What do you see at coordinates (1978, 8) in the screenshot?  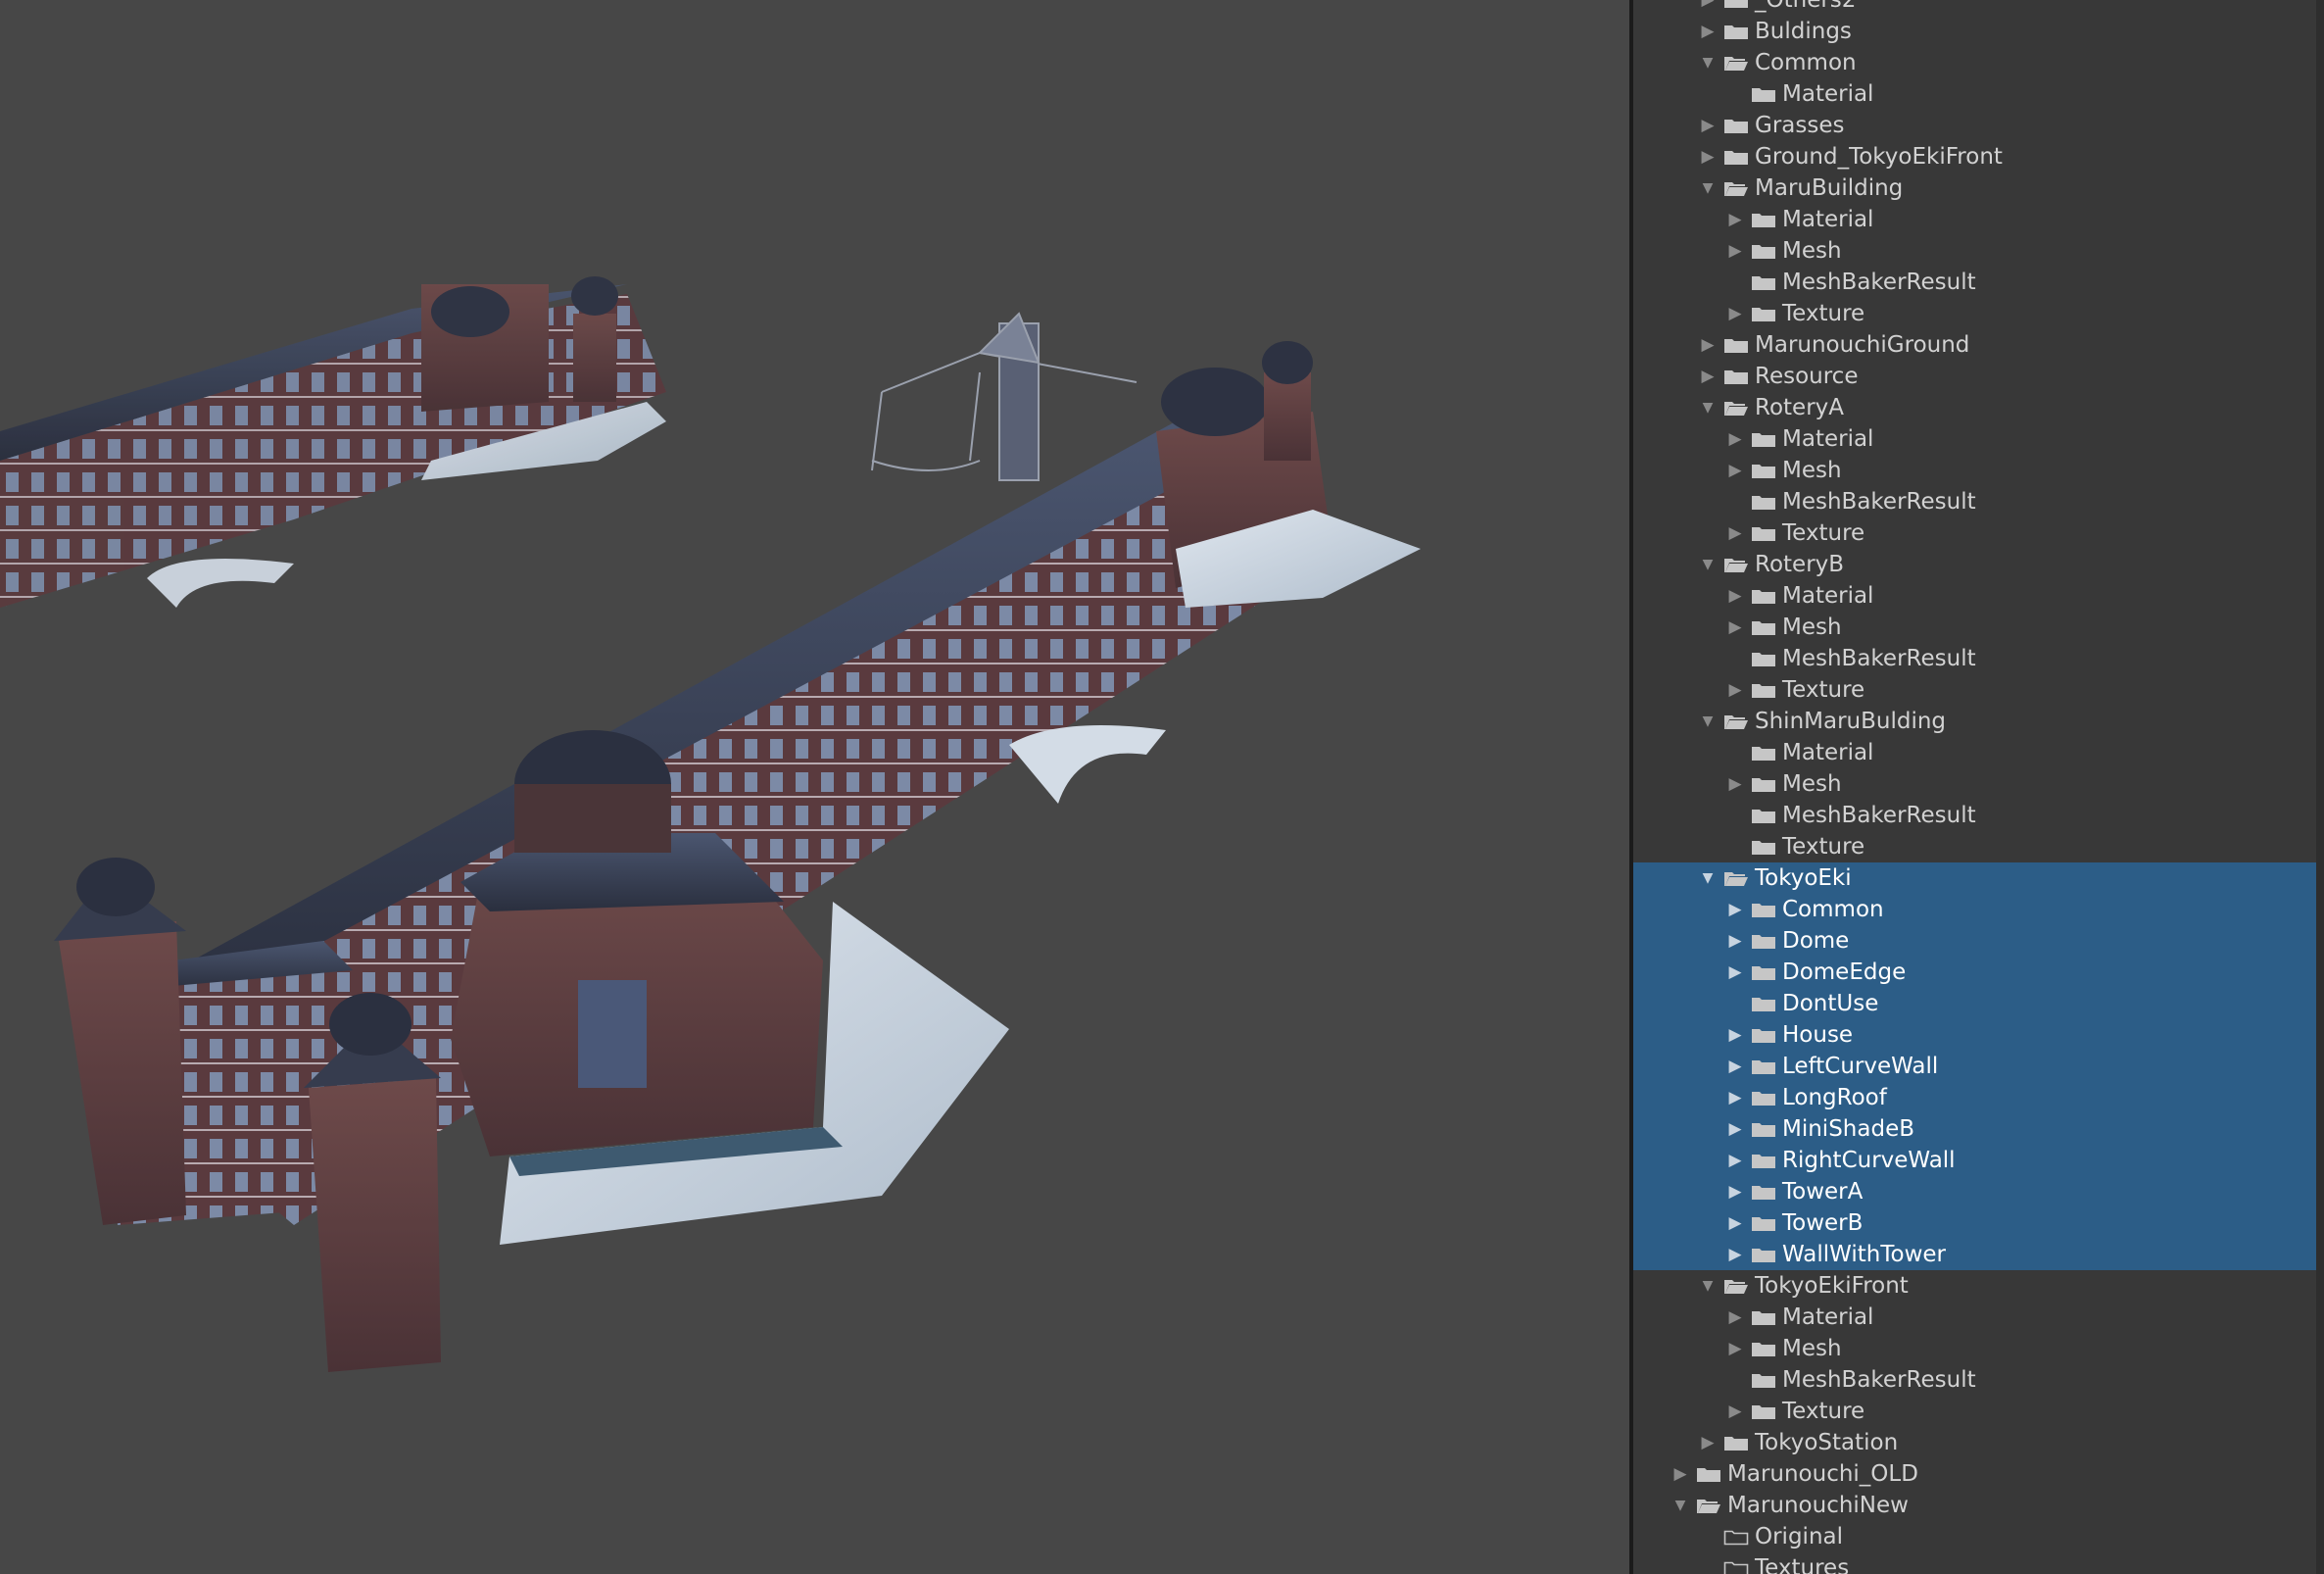 I see `folder-row: ▶ _Others2` at bounding box center [1978, 8].